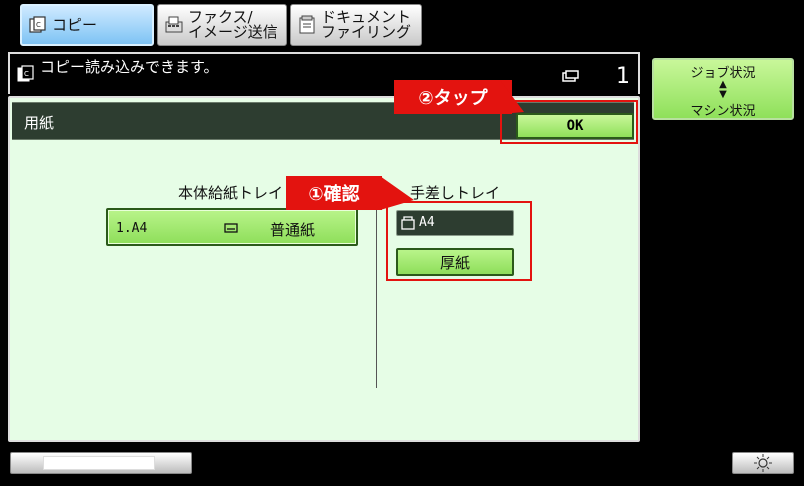 Image resolution: width=804 pixels, height=486 pixels. I want to click on brightness-button, so click(763, 463).